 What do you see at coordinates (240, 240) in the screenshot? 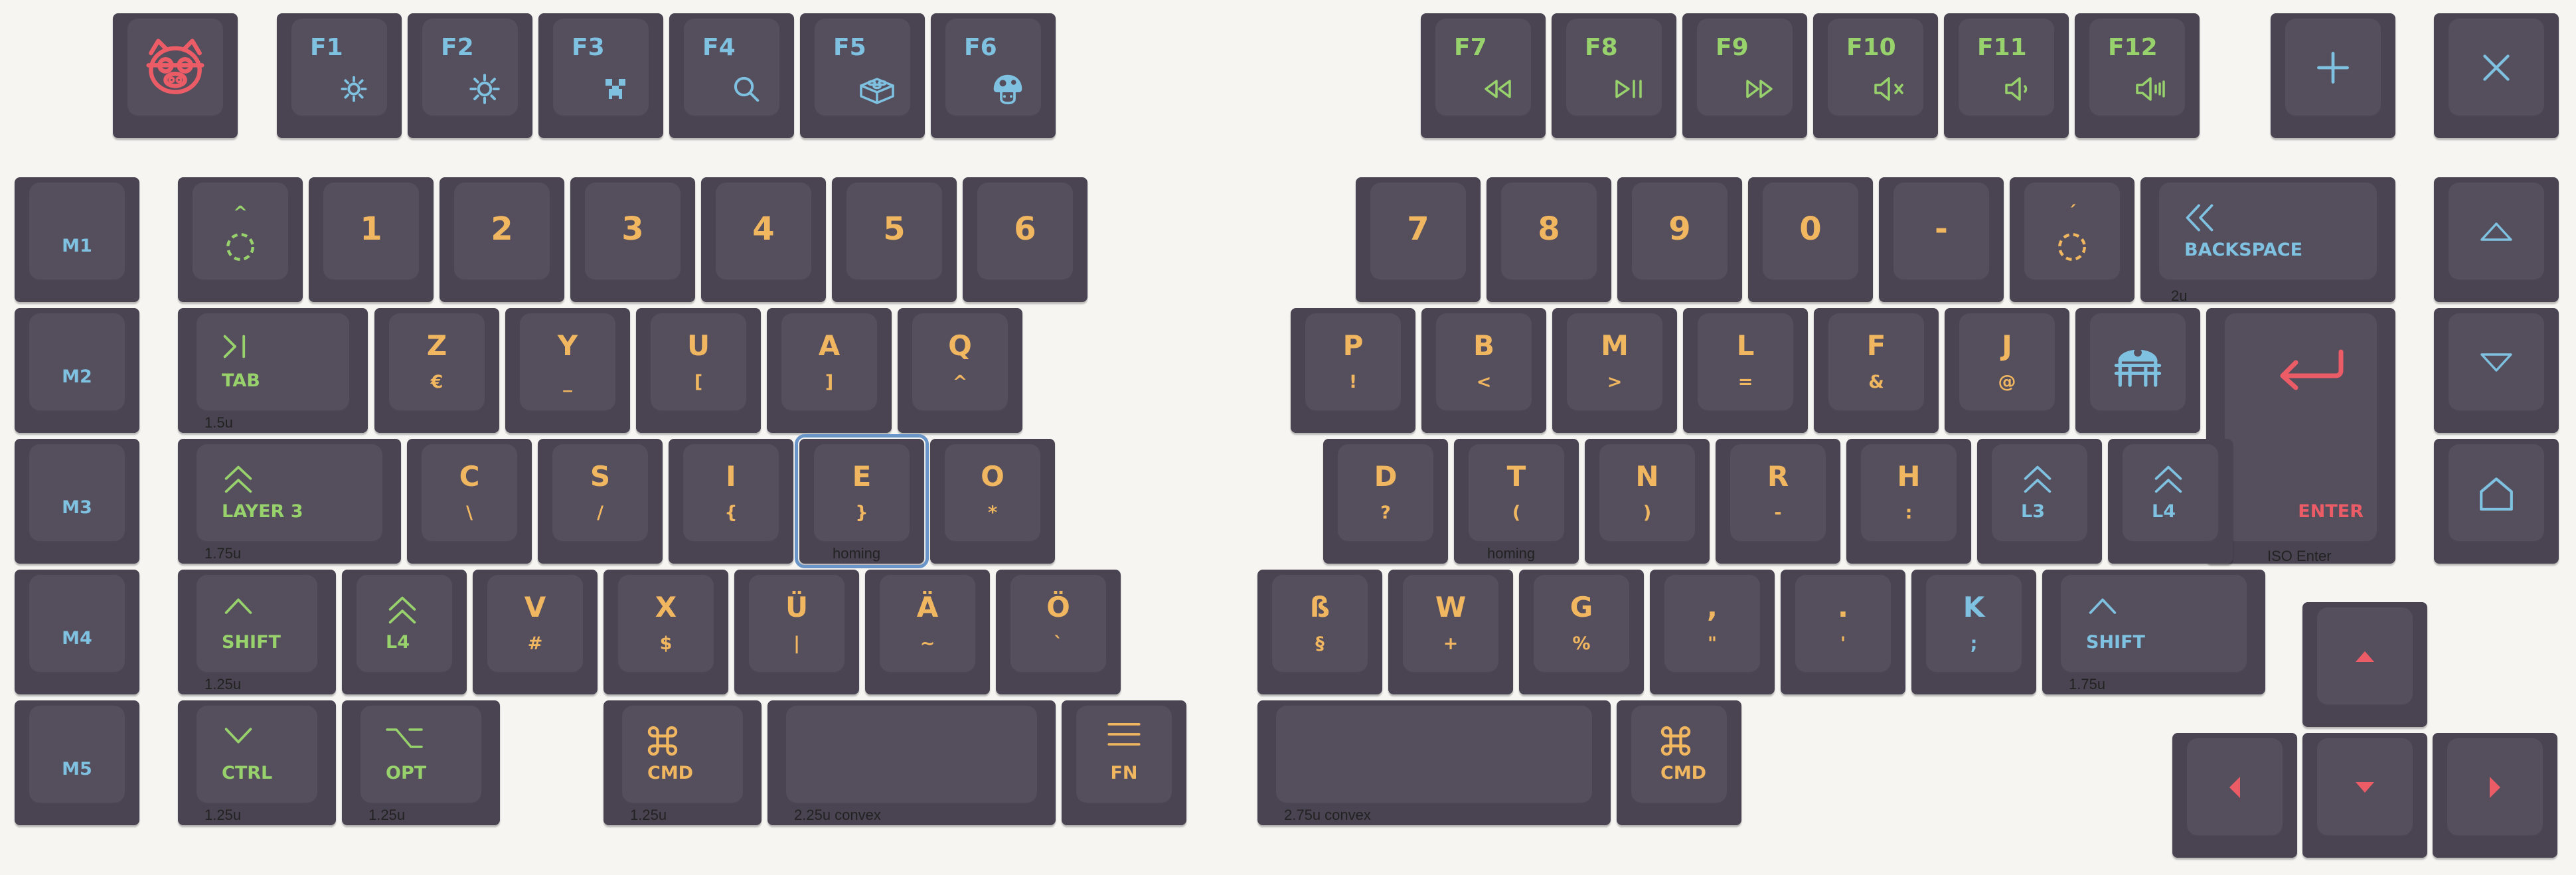
I see `key-circumflex: ^` at bounding box center [240, 240].